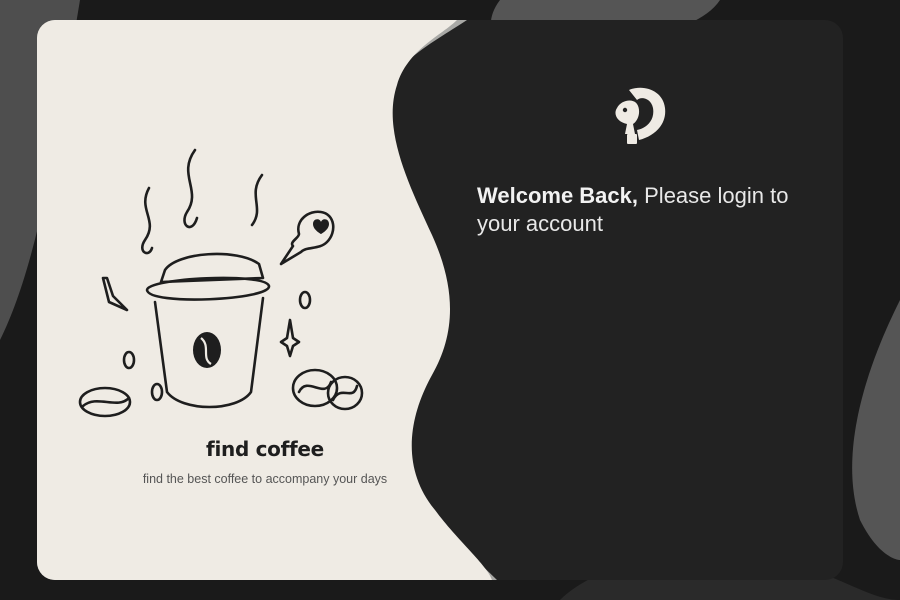 This screenshot has height=600, width=900. Describe the element at coordinates (558, 195) in the screenshot. I see `welcome-bold-text: Welcome Back,` at that location.